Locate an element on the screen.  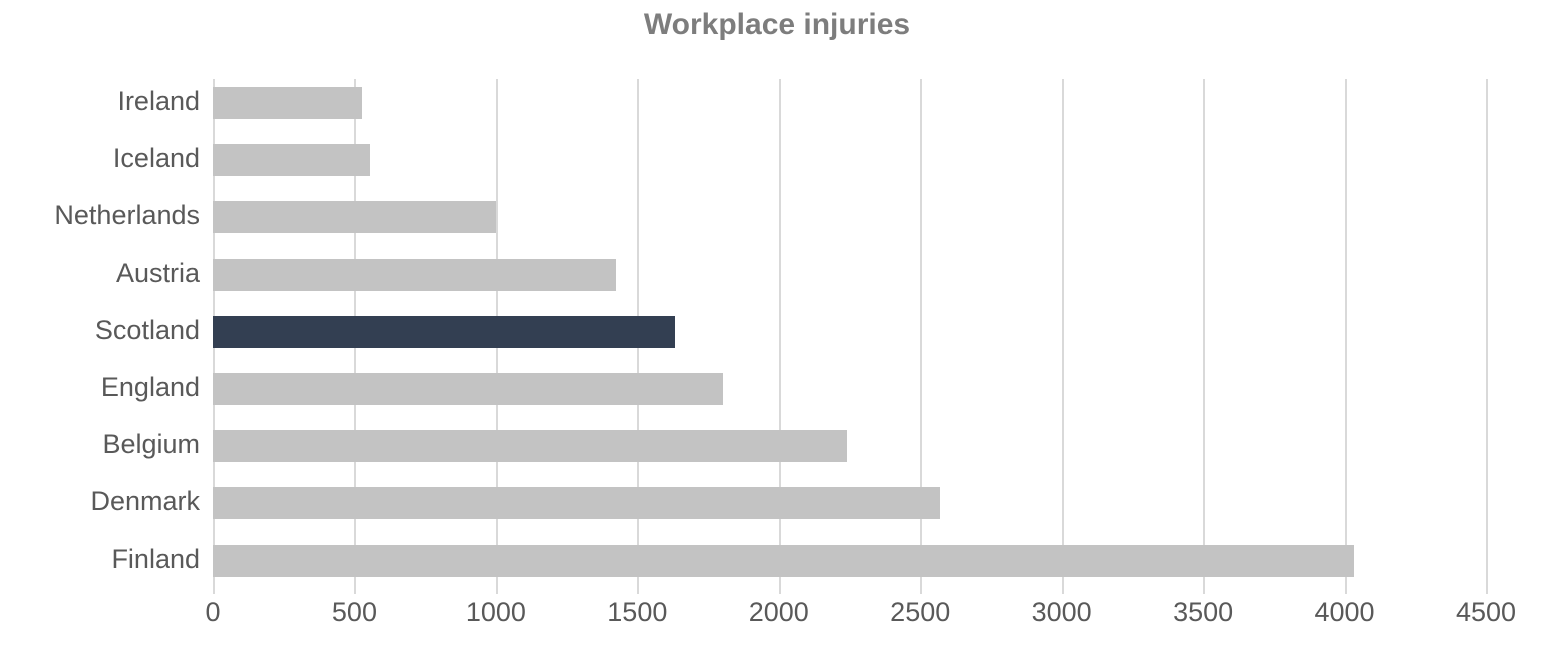
x-tick-label: 0 is located at coordinates (213, 612).